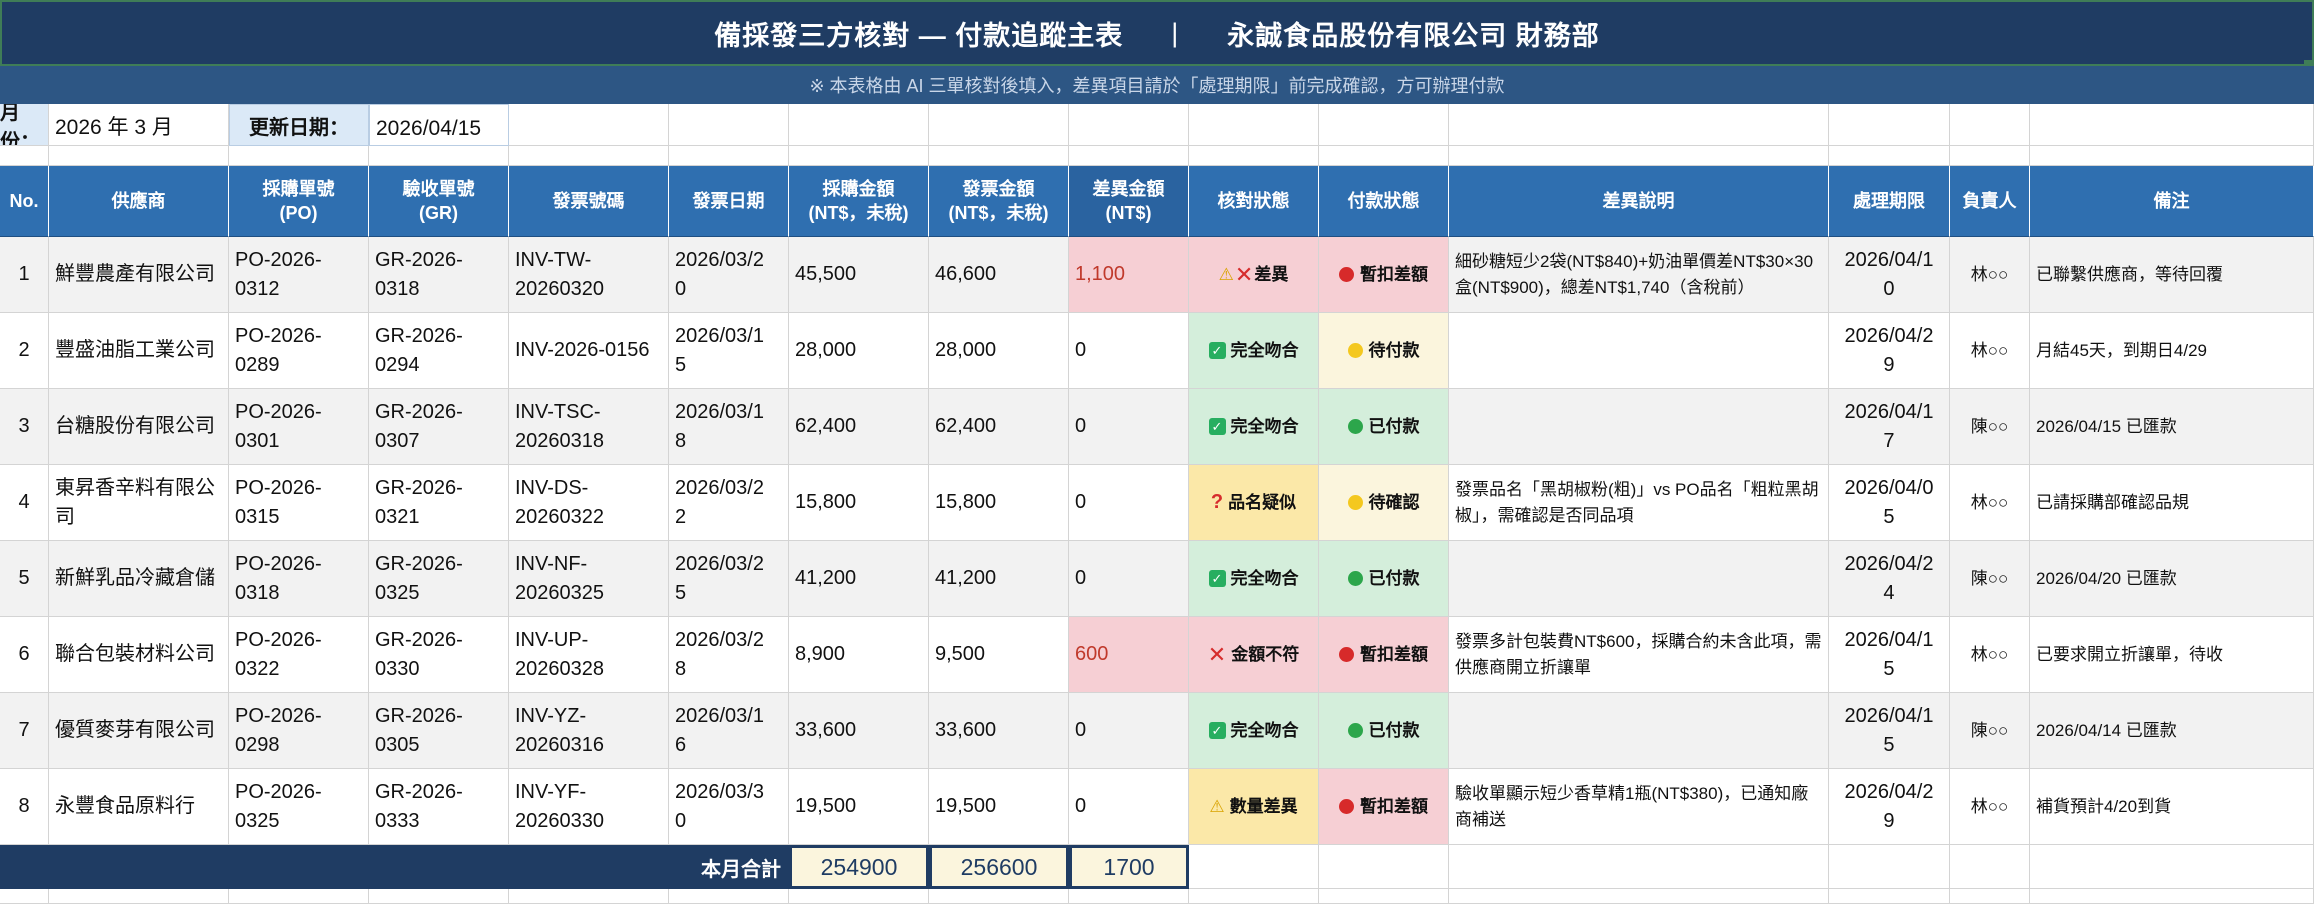  What do you see at coordinates (999, 731) in the screenshot?
I see `cell-inv-amt: 33,600` at bounding box center [999, 731].